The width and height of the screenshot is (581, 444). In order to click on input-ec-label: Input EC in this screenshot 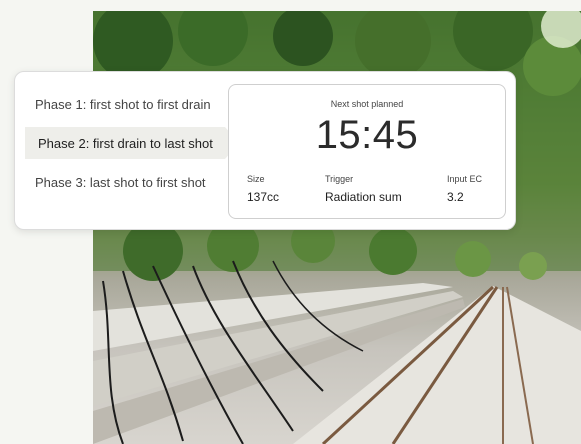, I will do `click(465, 179)`.